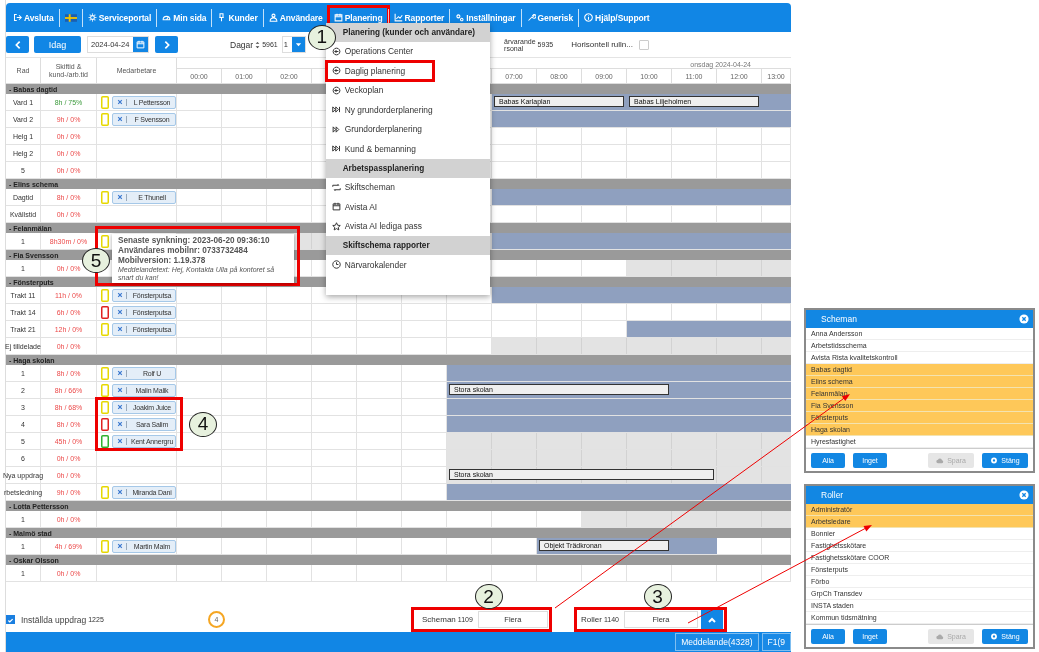  Describe the element at coordinates (407, 110) in the screenshot. I see `menu-item: Ny grundorderplanering` at that location.